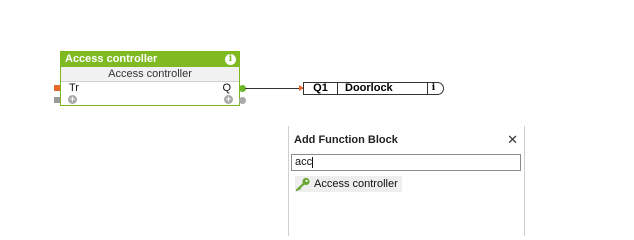 The width and height of the screenshot is (634, 240). I want to click on output-tag-label: Doorlock, so click(369, 88).